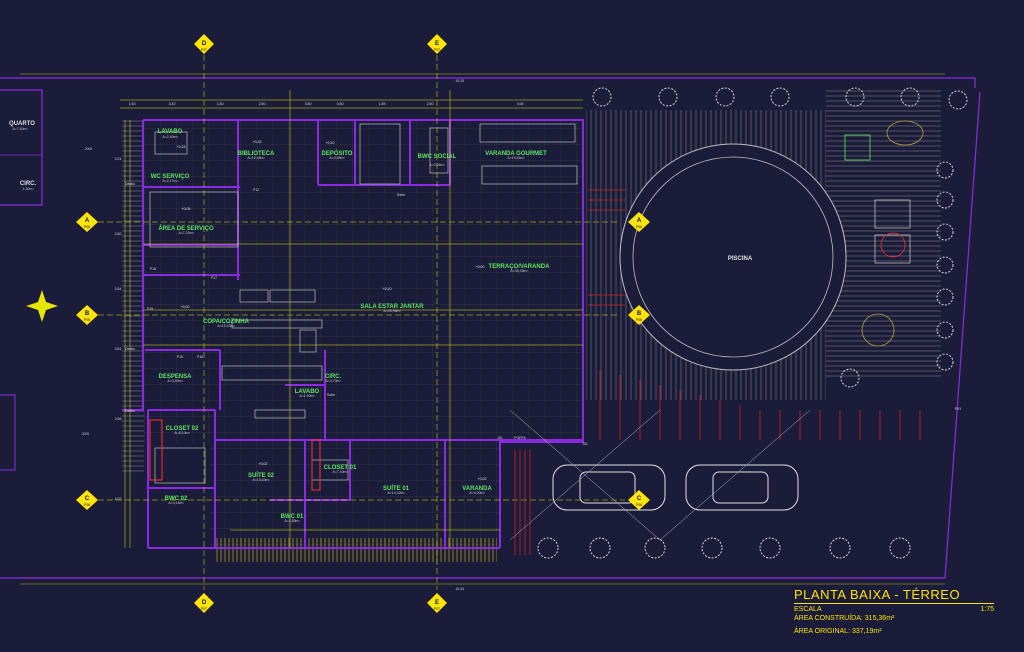 Image resolution: width=1024 pixels, height=652 pixels. I want to click on annotation: P17, so click(214, 278).